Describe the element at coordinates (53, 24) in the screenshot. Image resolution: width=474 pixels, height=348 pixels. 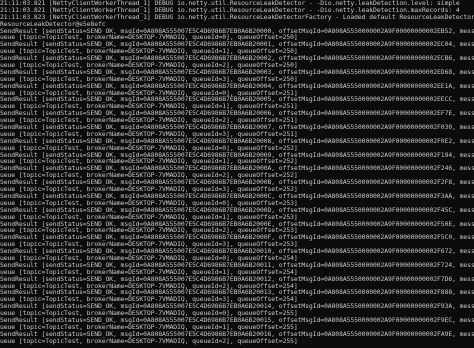
I see `console-line: ResourceLeakDetector@e5e8efc` at that location.